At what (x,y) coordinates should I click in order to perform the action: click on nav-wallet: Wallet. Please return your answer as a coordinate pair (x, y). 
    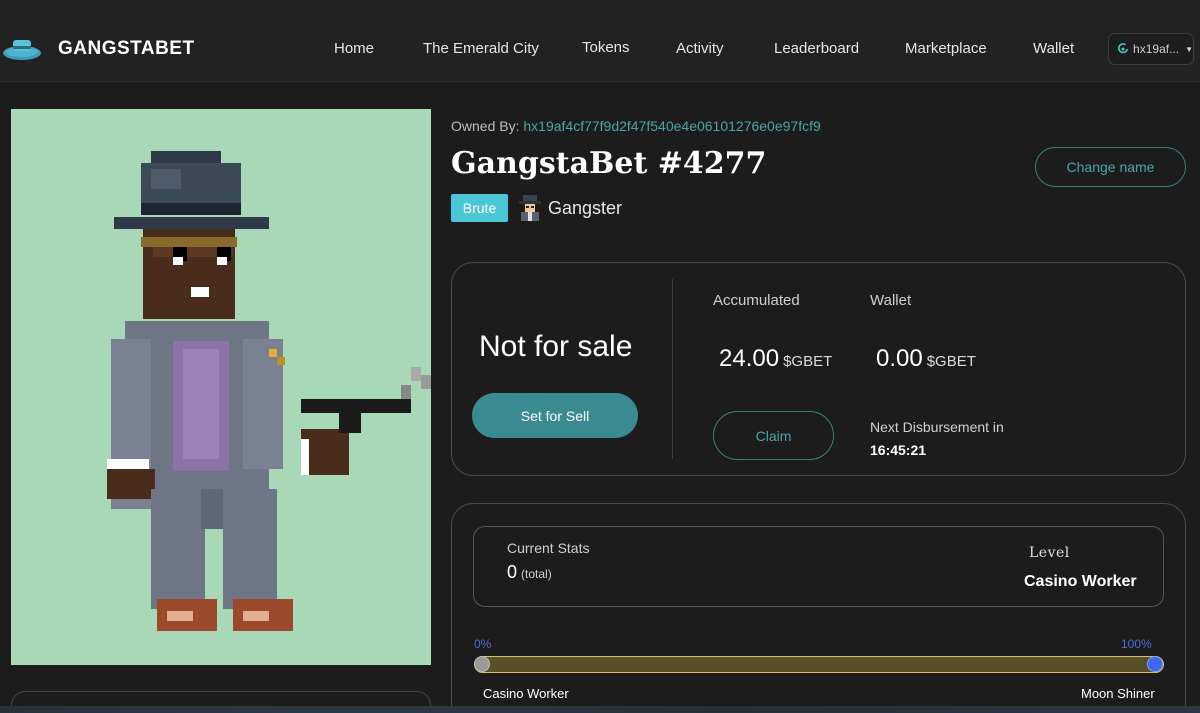
    Looking at the image, I should click on (1053, 48).